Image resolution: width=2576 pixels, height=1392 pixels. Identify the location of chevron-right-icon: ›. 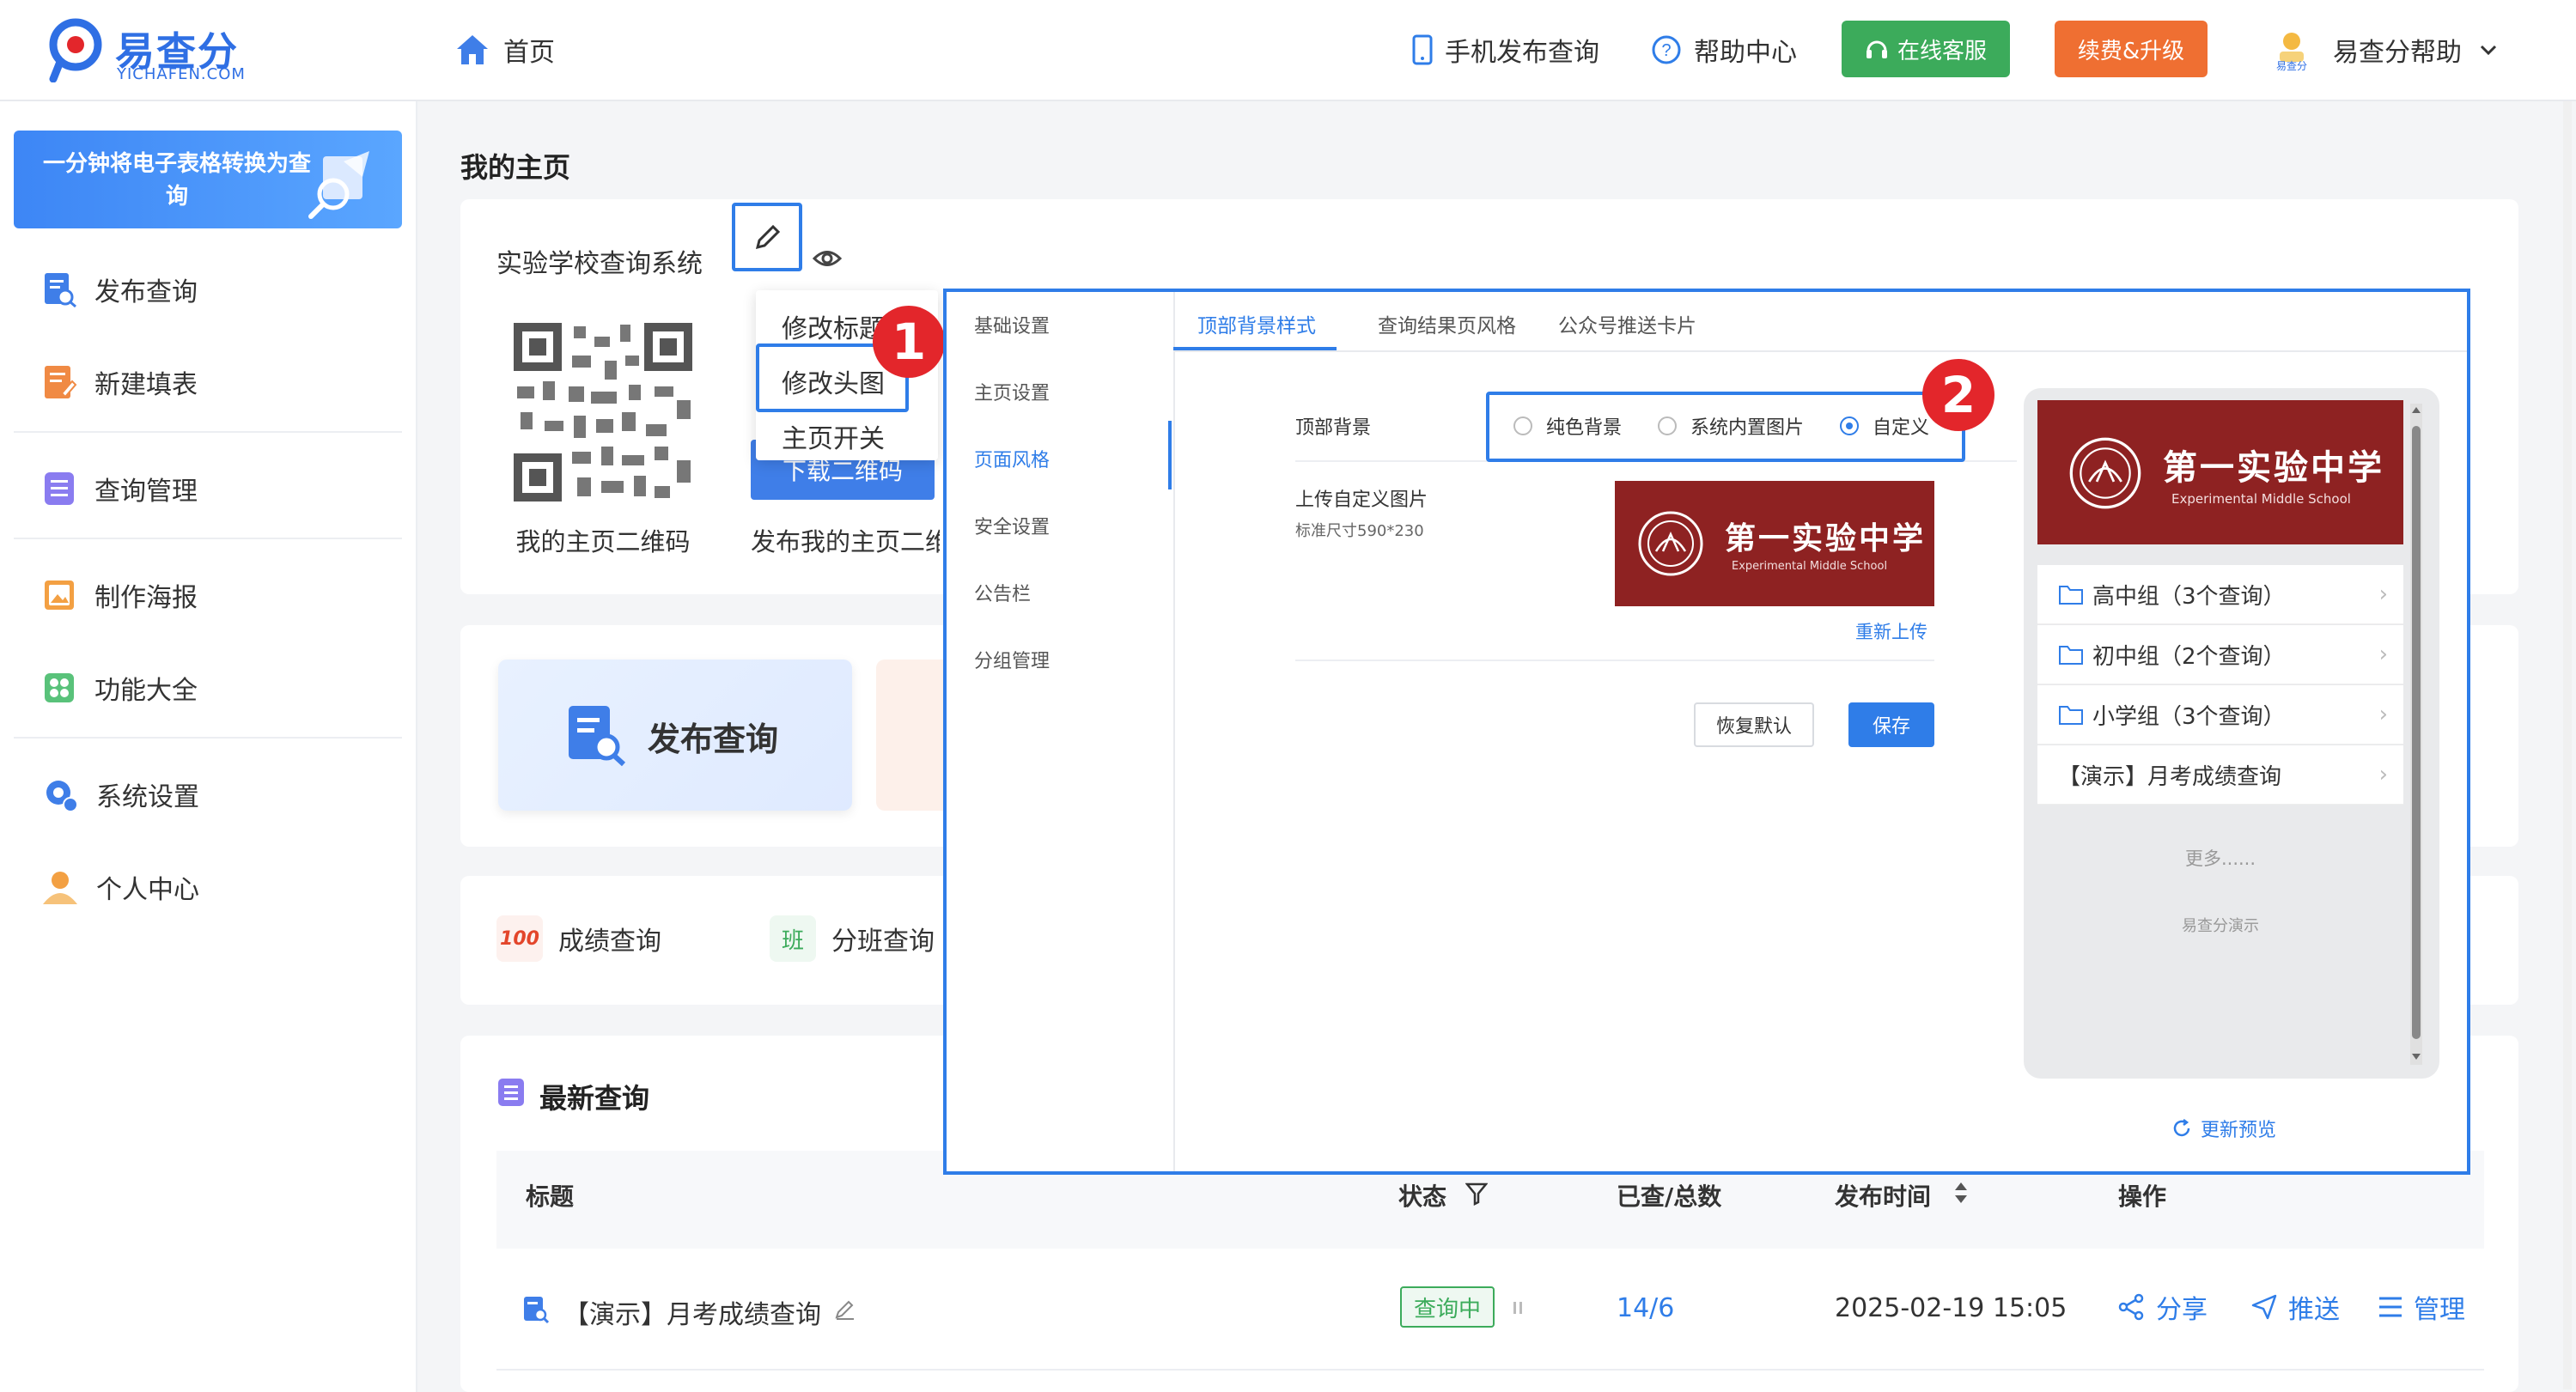
(2383, 714).